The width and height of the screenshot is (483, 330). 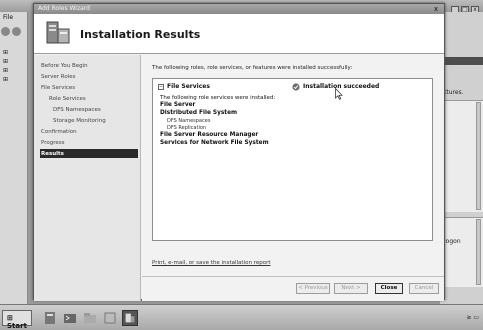 What do you see at coordinates (130, 318) in the screenshot?
I see `add-roles-wizard-taskbar-icon` at bounding box center [130, 318].